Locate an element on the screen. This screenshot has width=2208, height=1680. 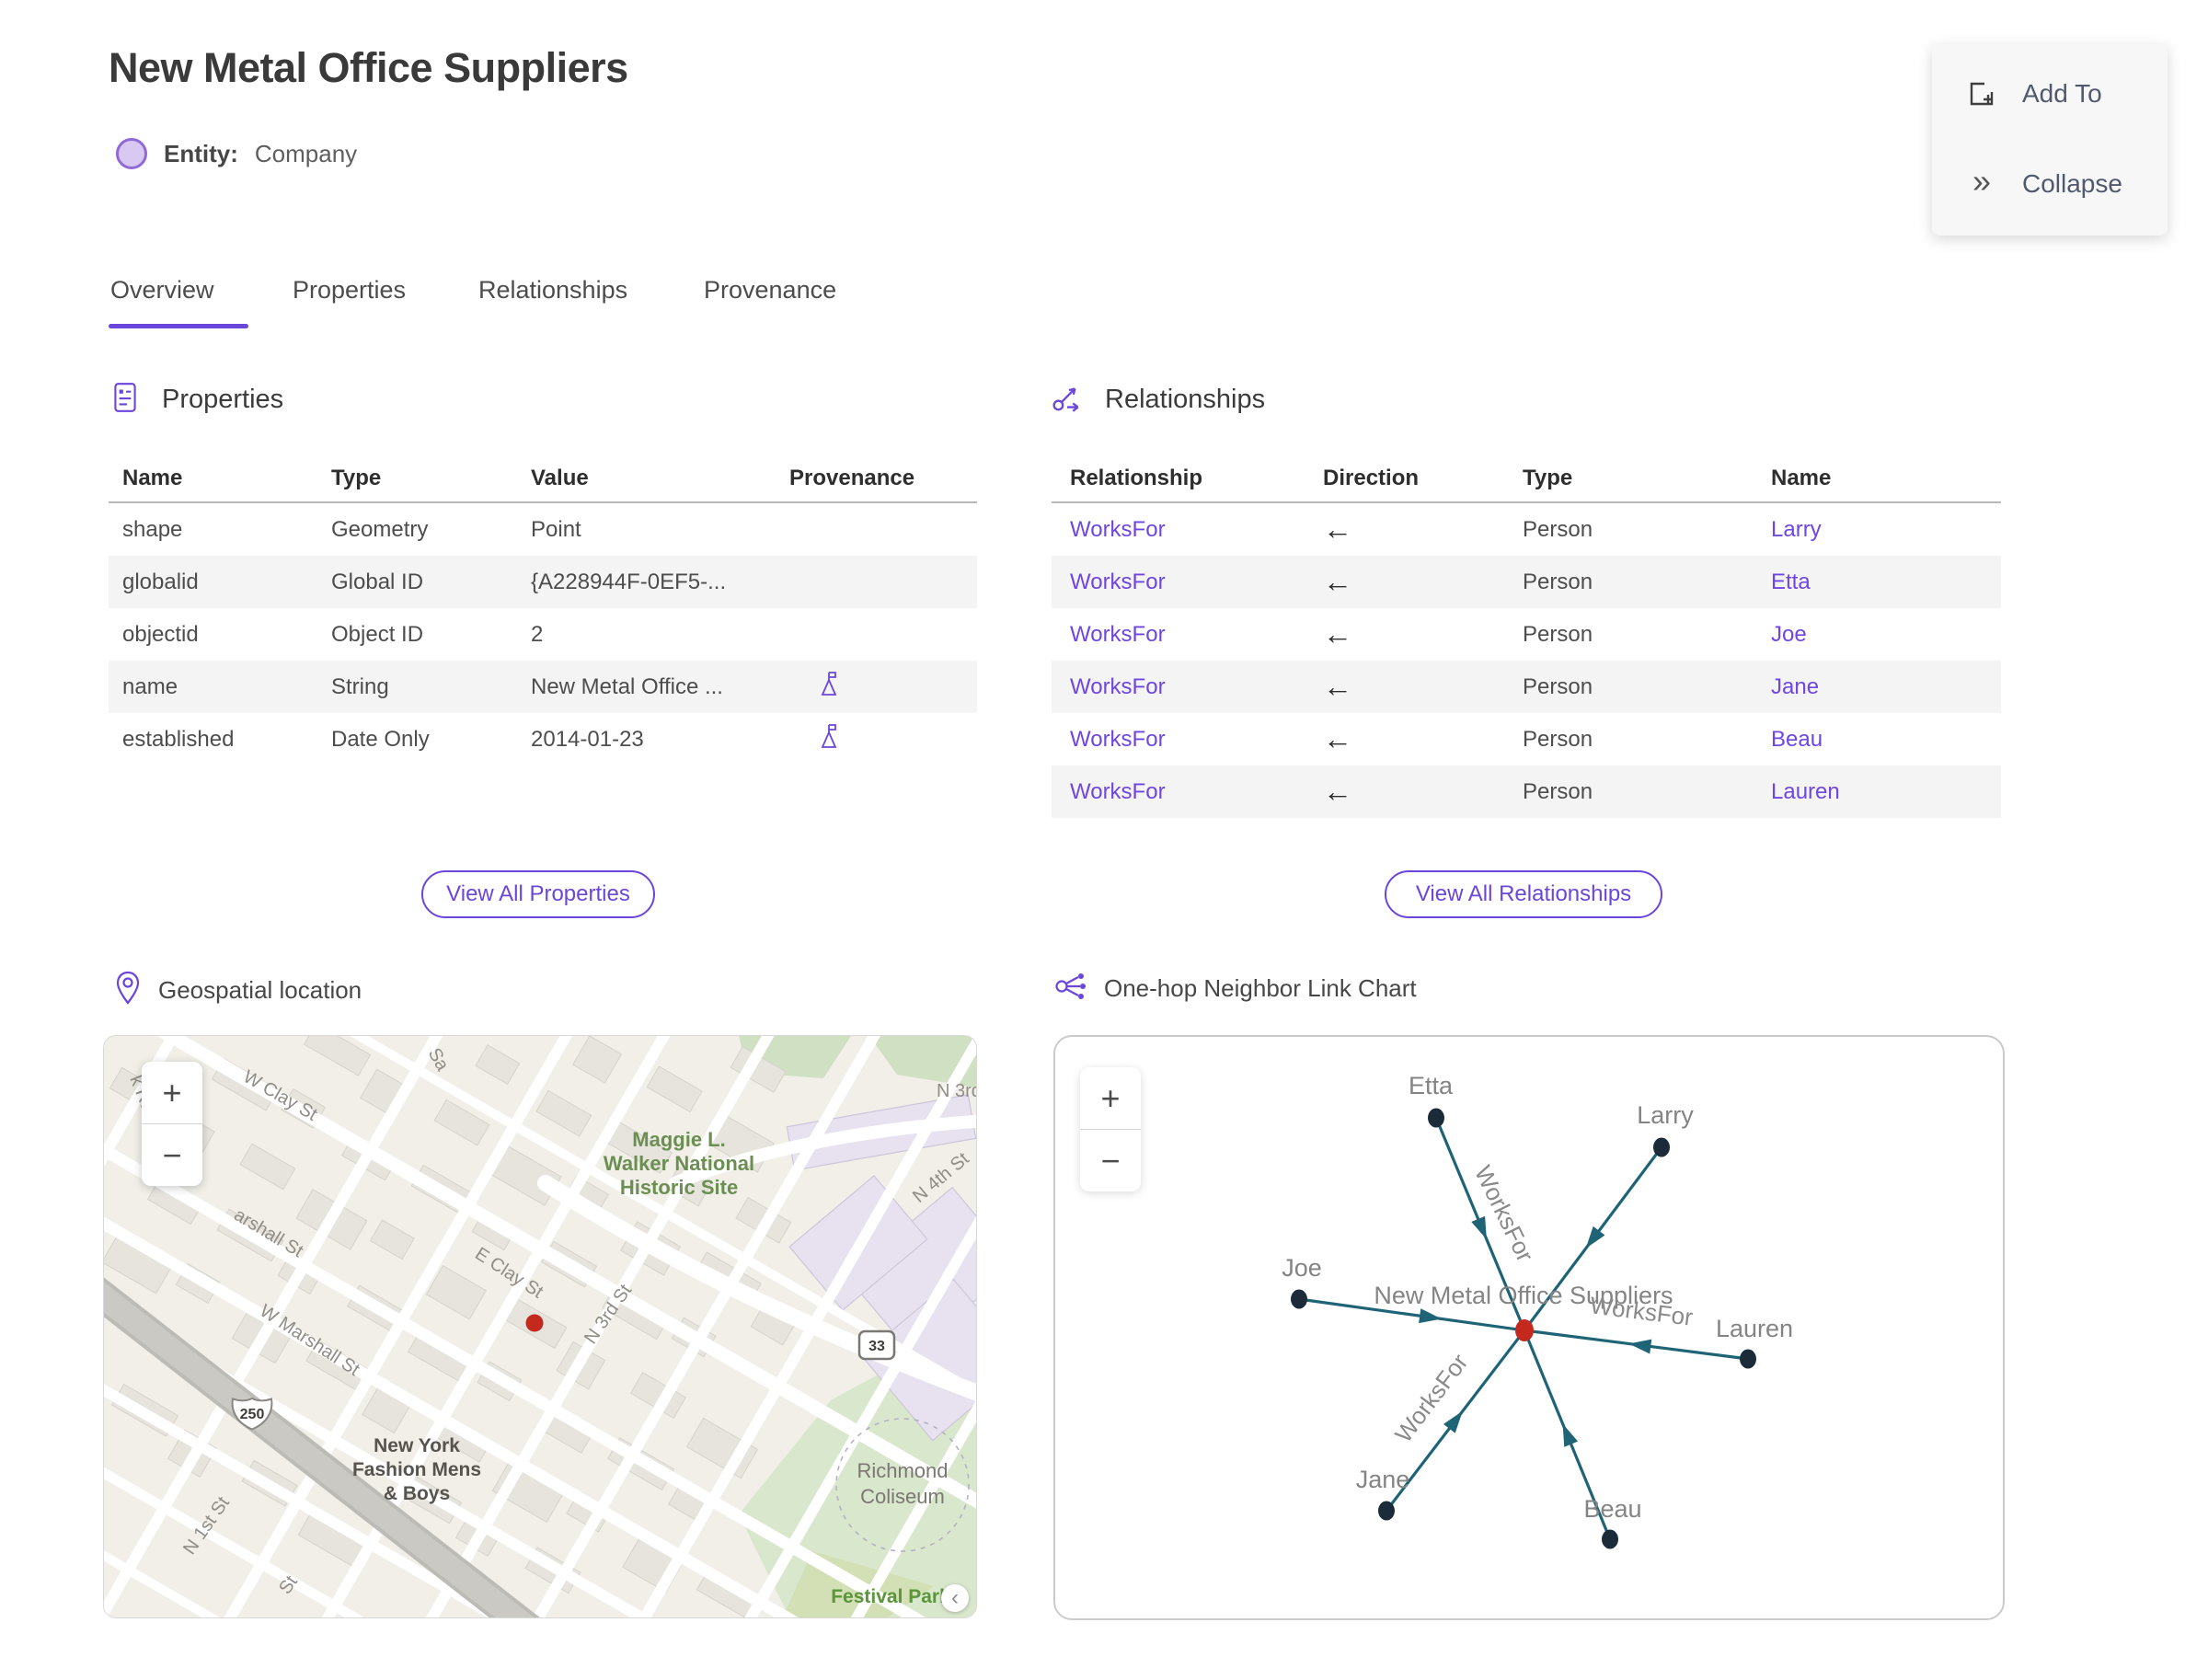
related-entity-link: Lauren is located at coordinates (1805, 791).